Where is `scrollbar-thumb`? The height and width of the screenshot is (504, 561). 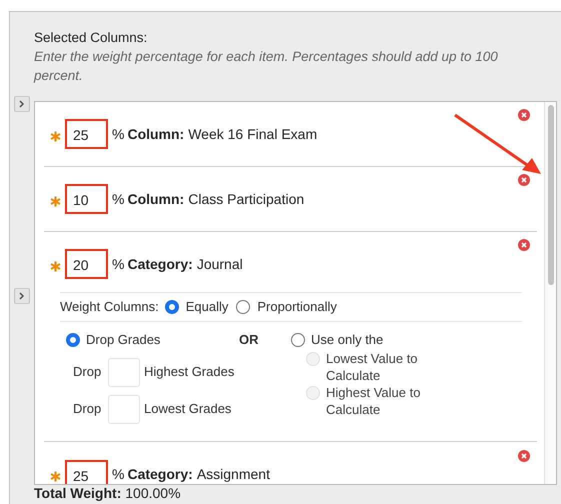
scrollbar-thumb is located at coordinates (551, 195).